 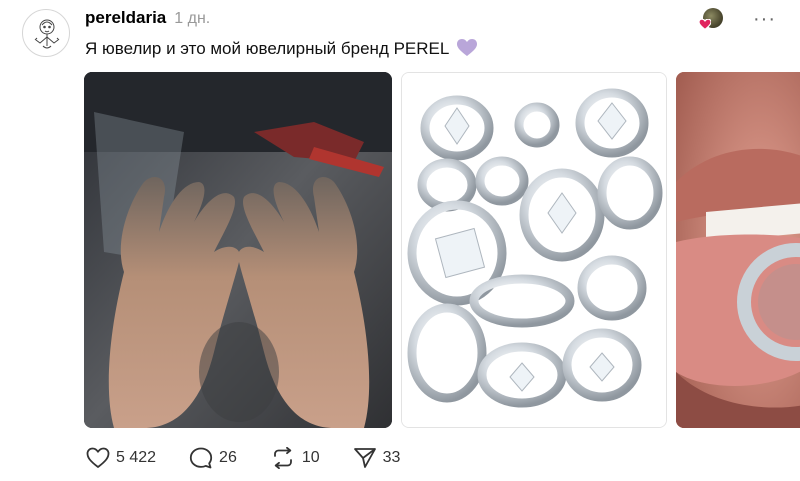 What do you see at coordinates (259, 458) in the screenshot?
I see `action-bar: 5 422 26 10 33` at bounding box center [259, 458].